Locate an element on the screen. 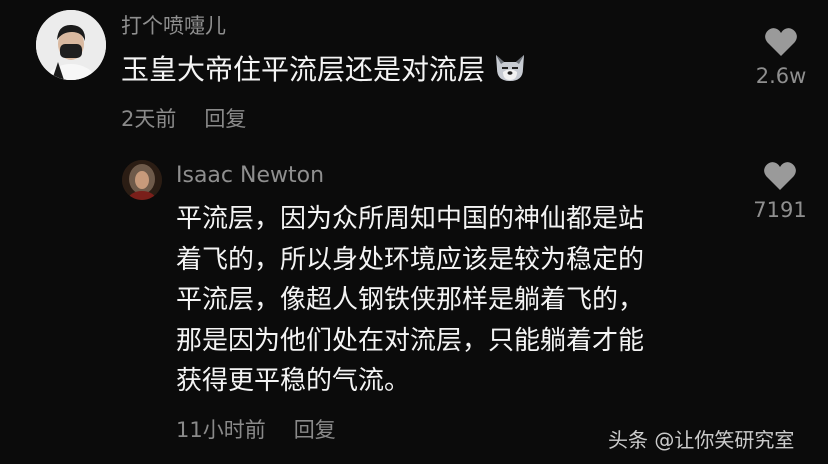 Image resolution: width=828 pixels, height=464 pixels. avatar-image is located at coordinates (71, 45).